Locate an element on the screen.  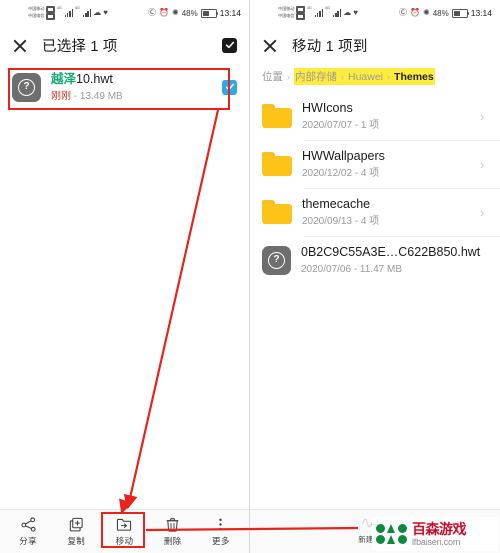
share-icon is located at coordinates (28, 524).